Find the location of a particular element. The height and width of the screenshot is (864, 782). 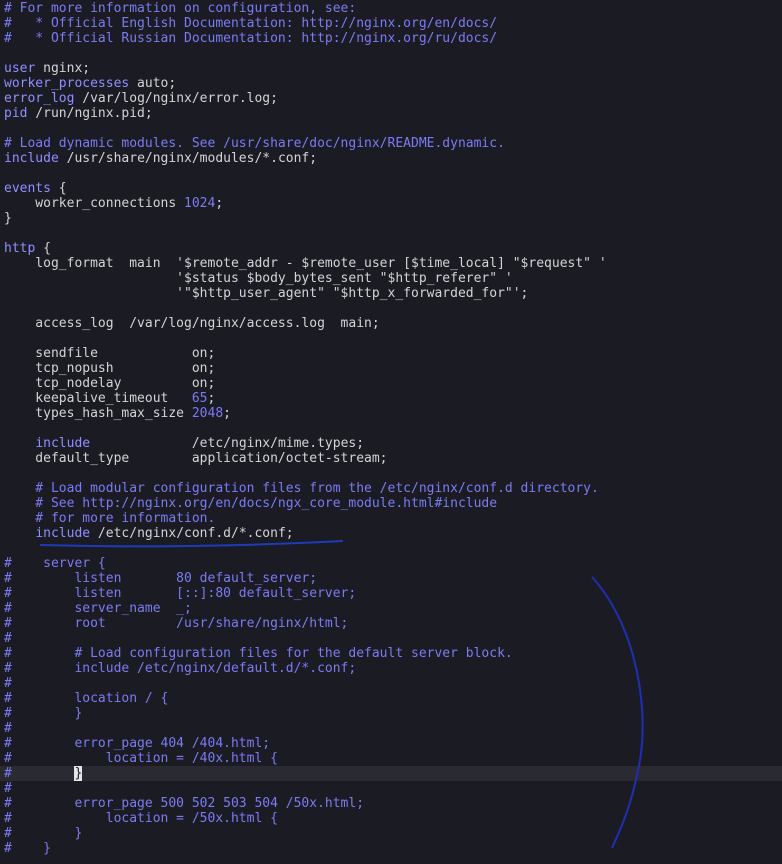

code-line: pid /run/nginx.pid; is located at coordinates (78, 113).